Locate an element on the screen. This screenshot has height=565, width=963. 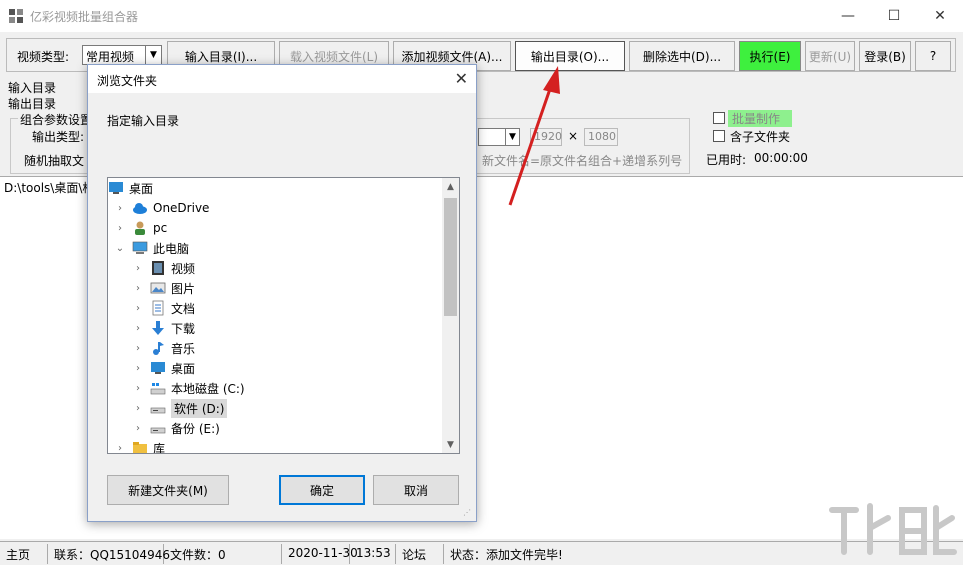
output-type-select: ▼ is located at coordinates (499, 137).